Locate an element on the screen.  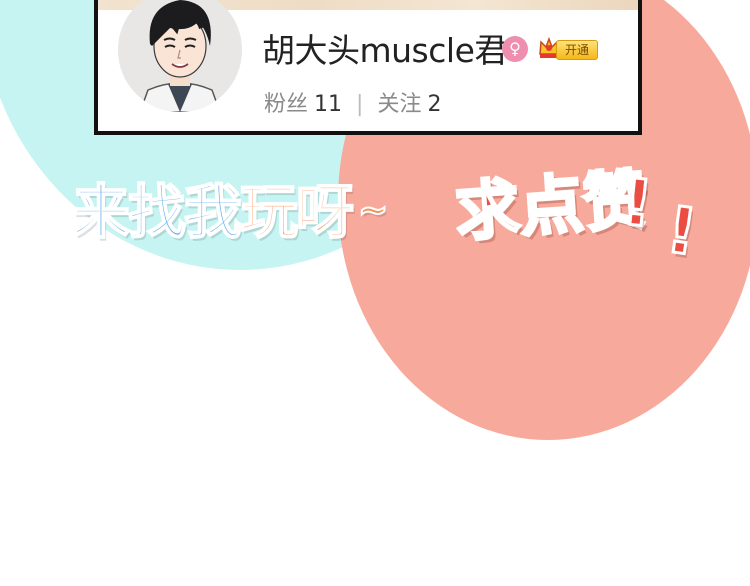
fans-count: 11 is located at coordinates (328, 104).